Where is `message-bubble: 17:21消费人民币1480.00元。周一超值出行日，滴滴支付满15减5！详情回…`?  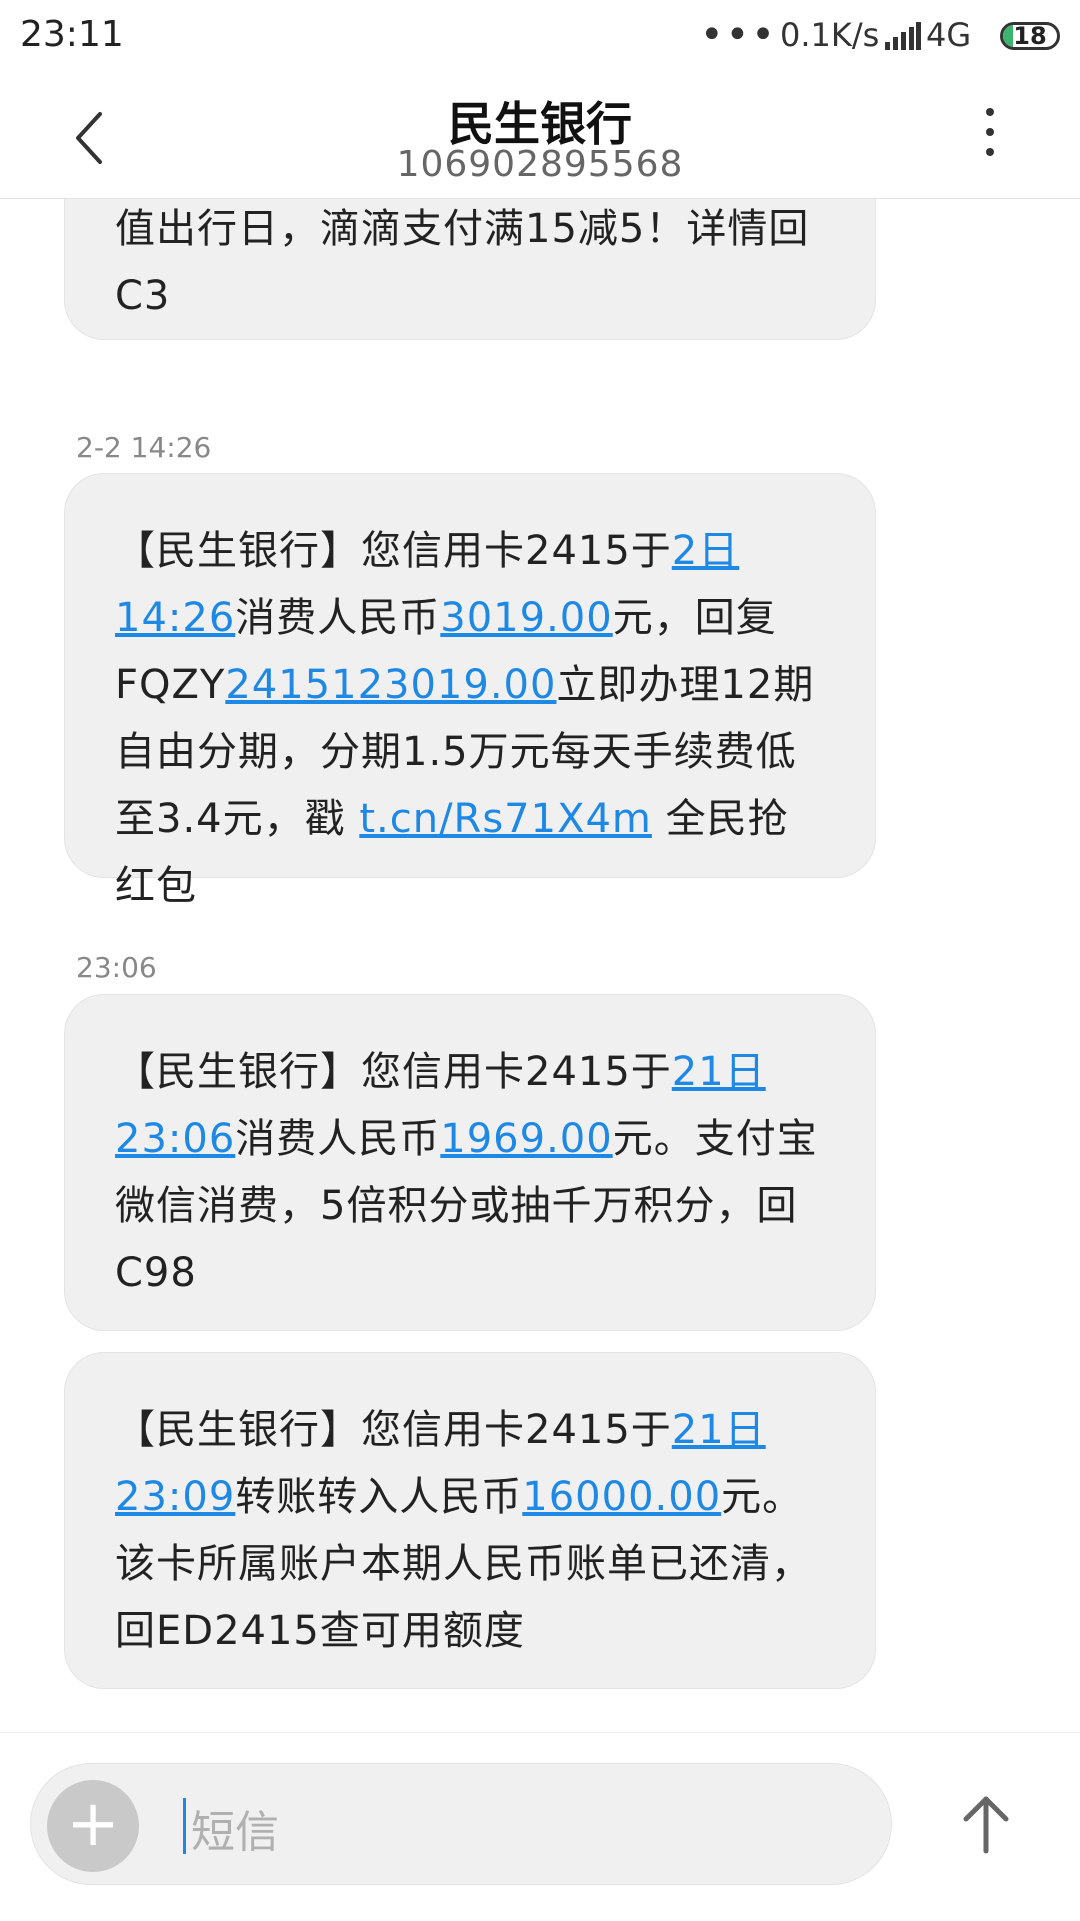
message-bubble: 17:21消费人民币1480.00元。周一超值出行日，滴滴支付满15减5！详情回… is located at coordinates (470, 269).